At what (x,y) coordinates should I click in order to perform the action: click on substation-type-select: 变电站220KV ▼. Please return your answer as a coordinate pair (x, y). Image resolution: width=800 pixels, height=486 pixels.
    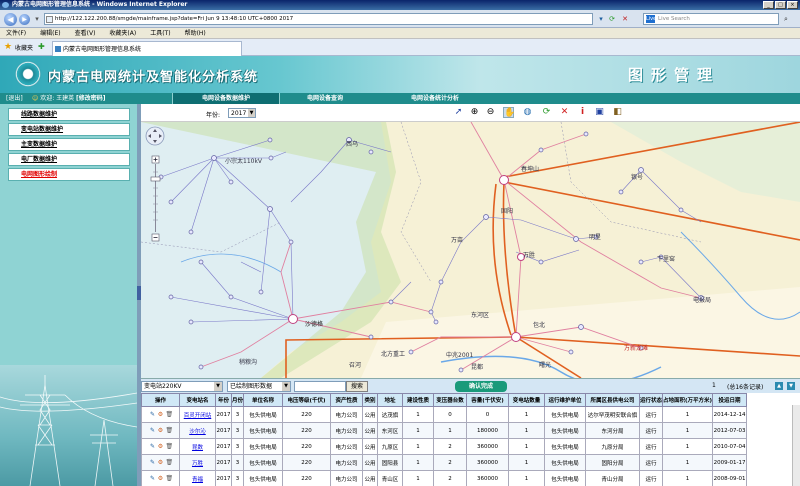
    Looking at the image, I should click on (182, 386).